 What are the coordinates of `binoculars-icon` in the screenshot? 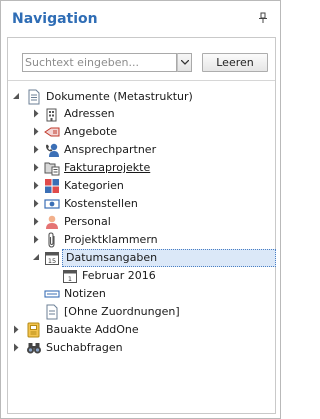 It's located at (34, 348).